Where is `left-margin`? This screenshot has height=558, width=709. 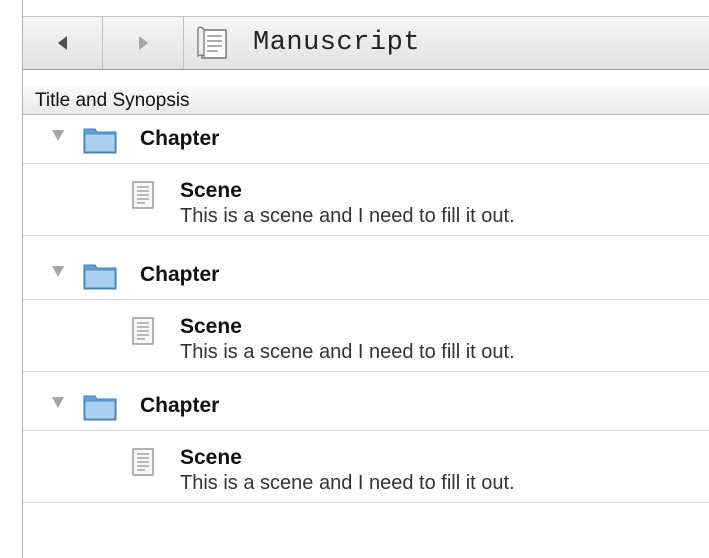
left-margin is located at coordinates (11, 279).